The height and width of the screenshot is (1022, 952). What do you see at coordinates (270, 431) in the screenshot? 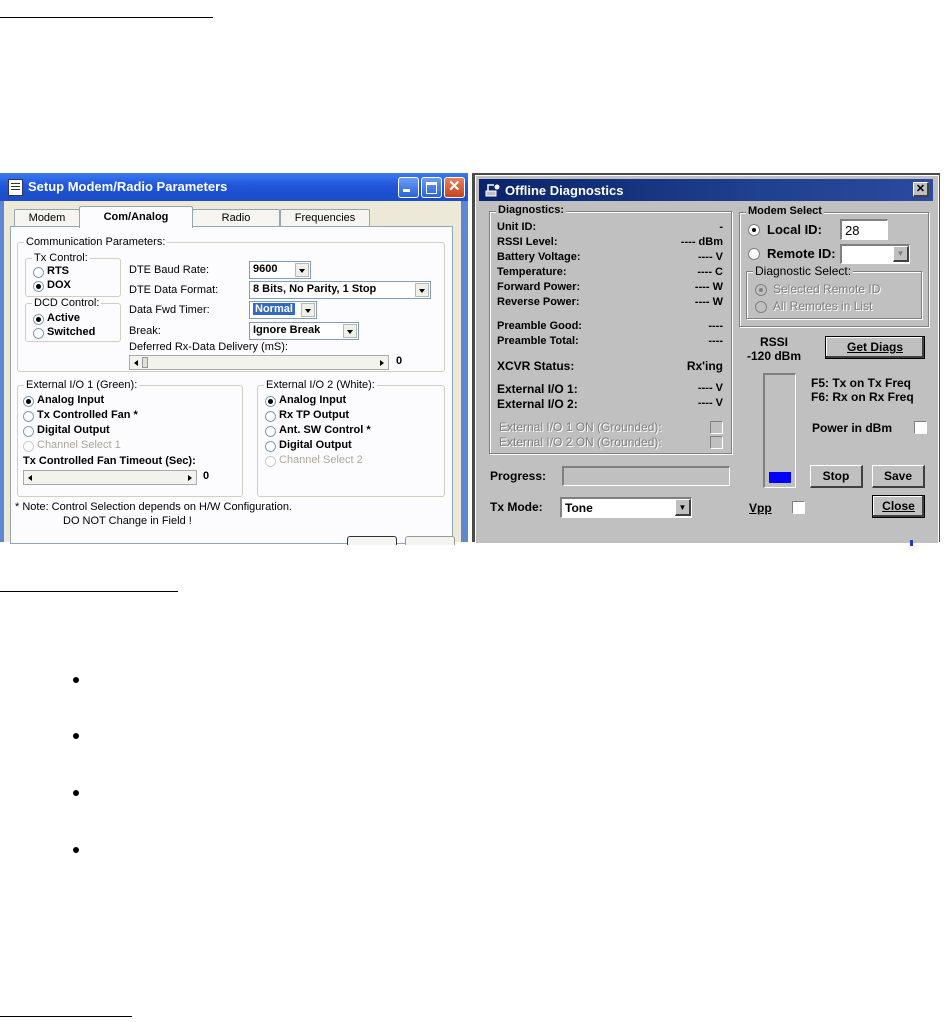
I see `io2-ant-sw-radio` at bounding box center [270, 431].